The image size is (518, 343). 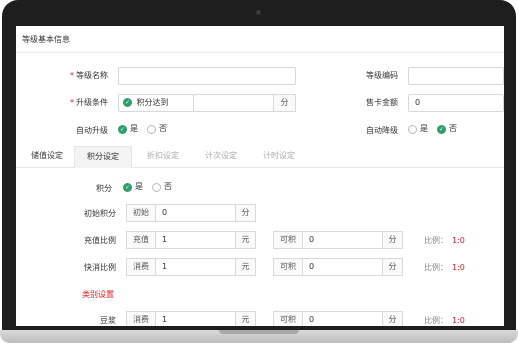 What do you see at coordinates (288, 240) in the screenshot?
I see `recharge-earn-prefix: 可积` at bounding box center [288, 240].